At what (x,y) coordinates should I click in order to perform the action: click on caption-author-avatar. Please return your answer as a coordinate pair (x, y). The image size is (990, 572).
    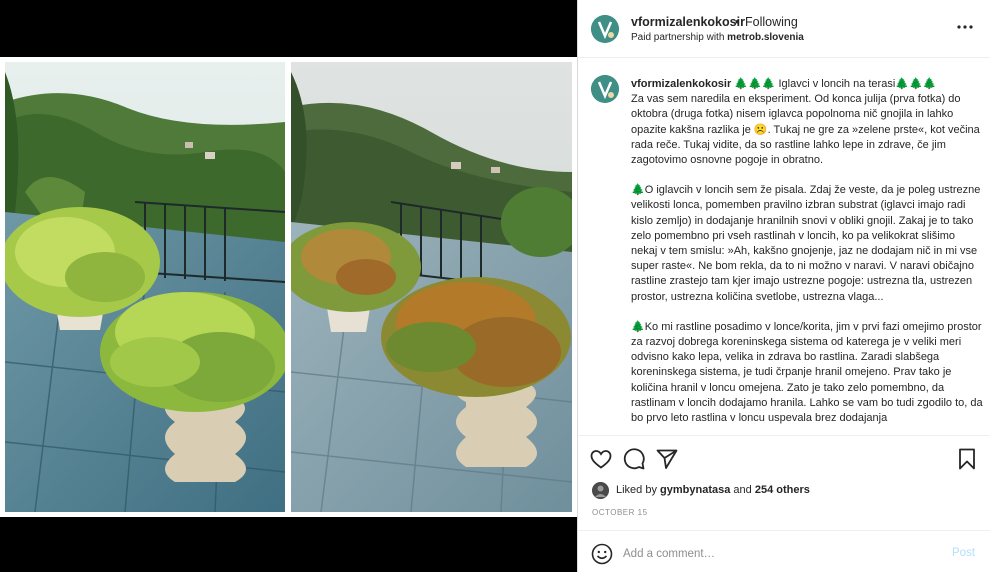
    Looking at the image, I should click on (605, 89).